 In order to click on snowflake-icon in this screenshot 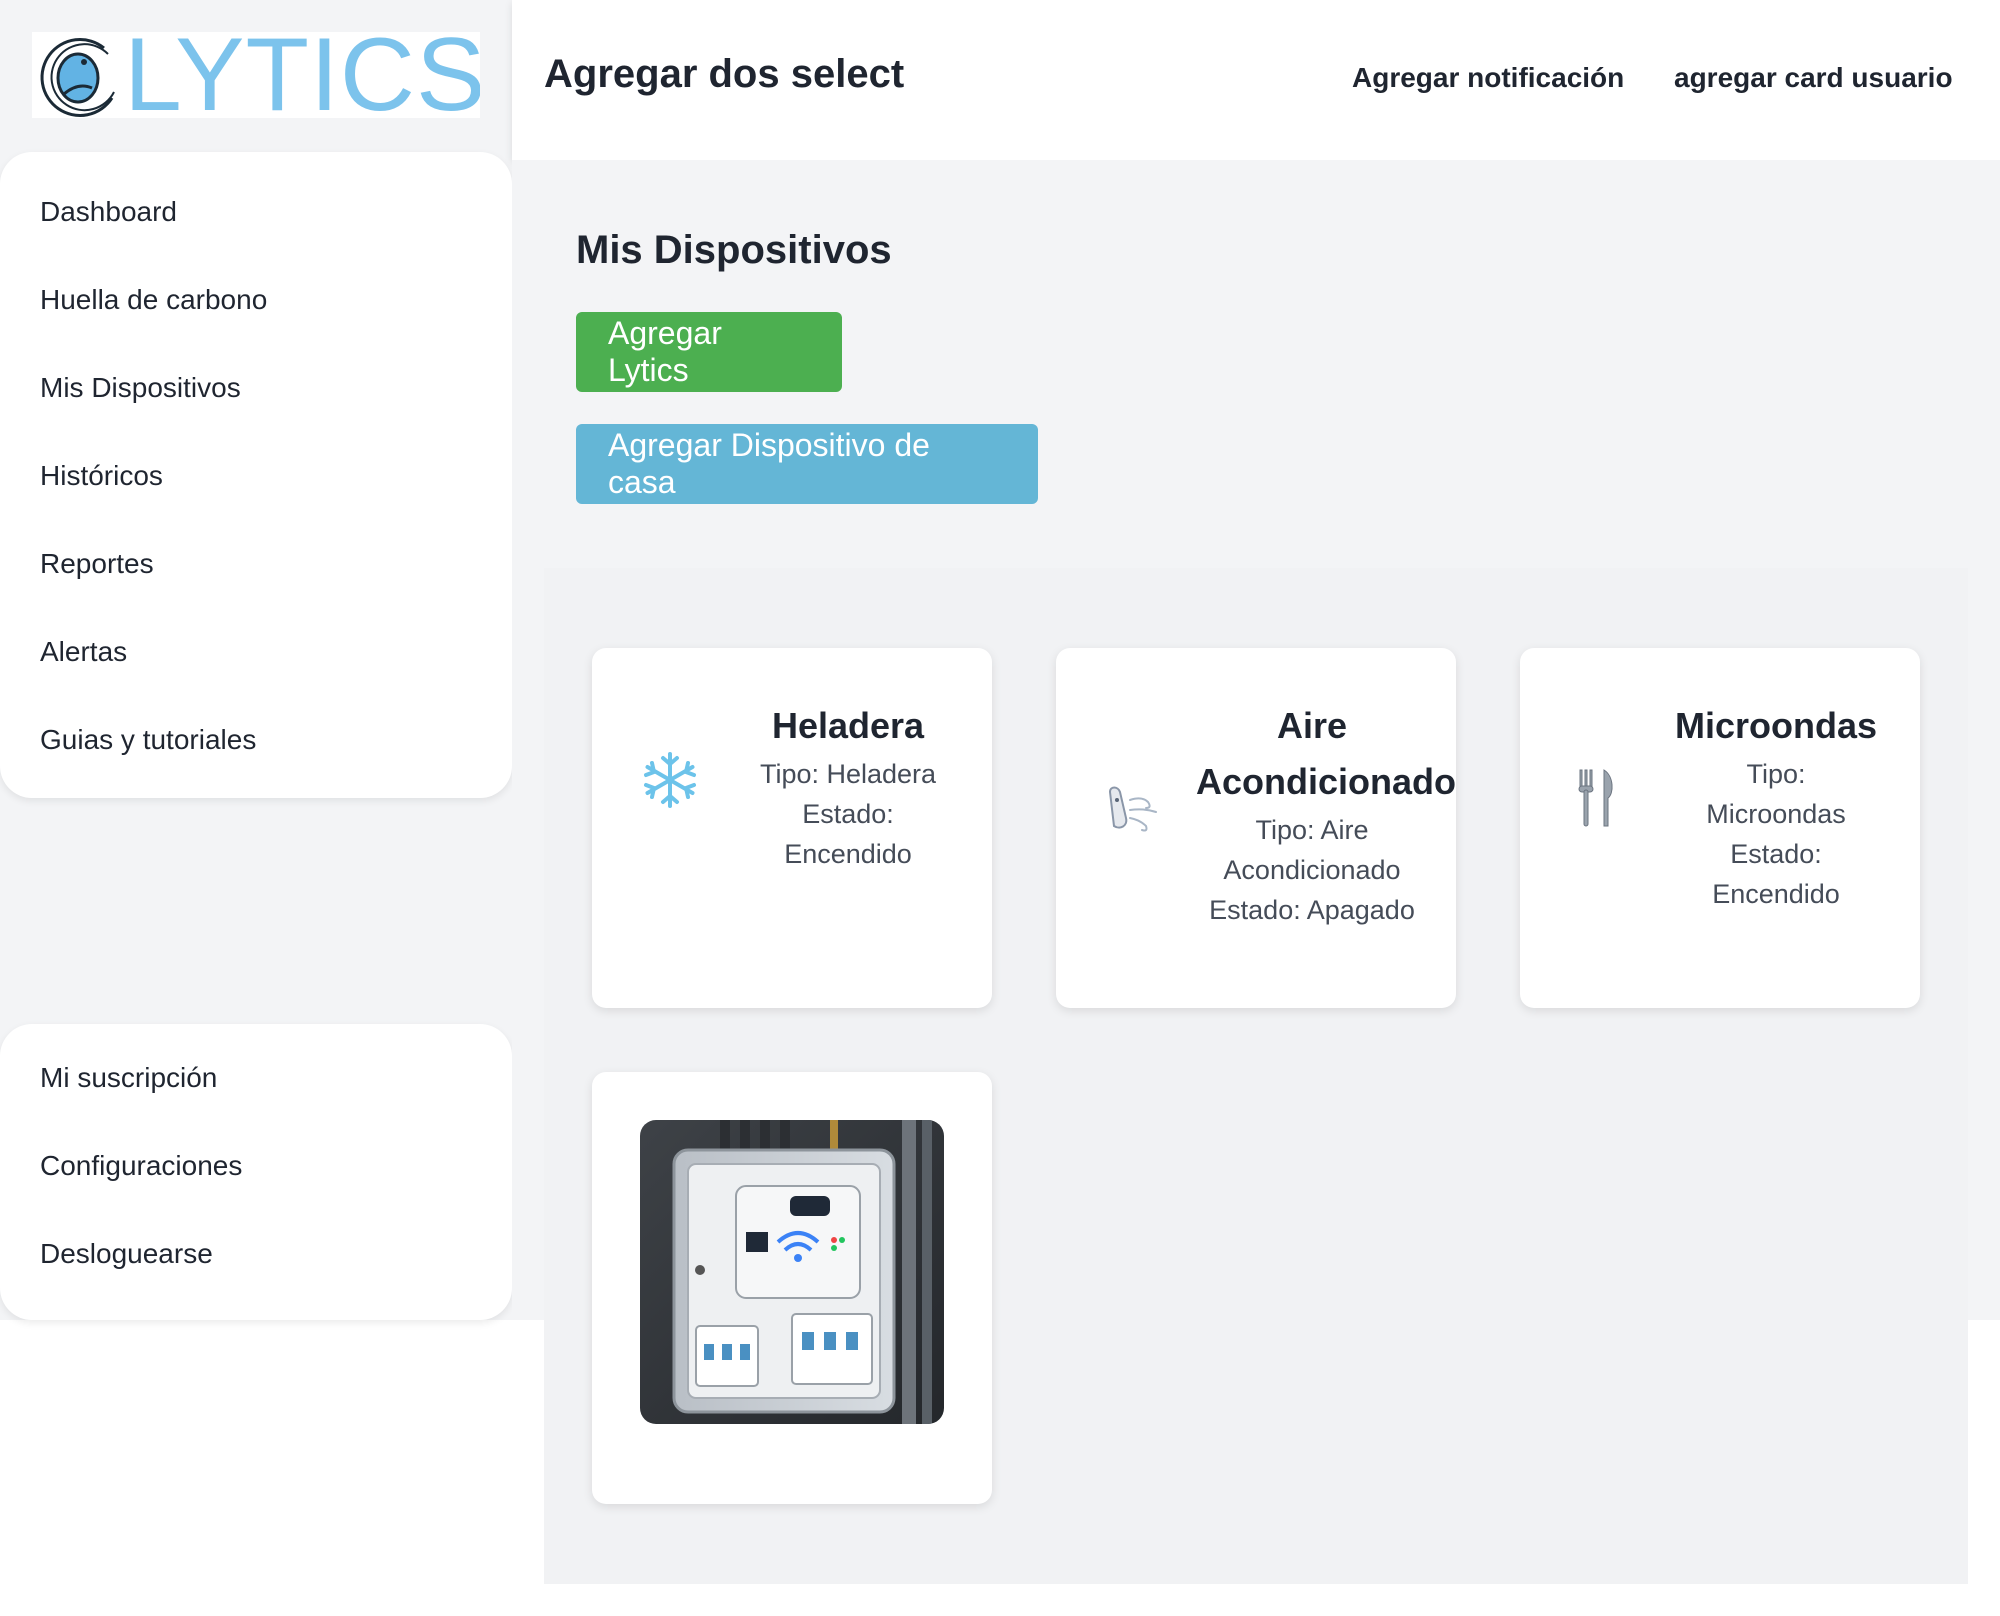, I will do `click(670, 780)`.